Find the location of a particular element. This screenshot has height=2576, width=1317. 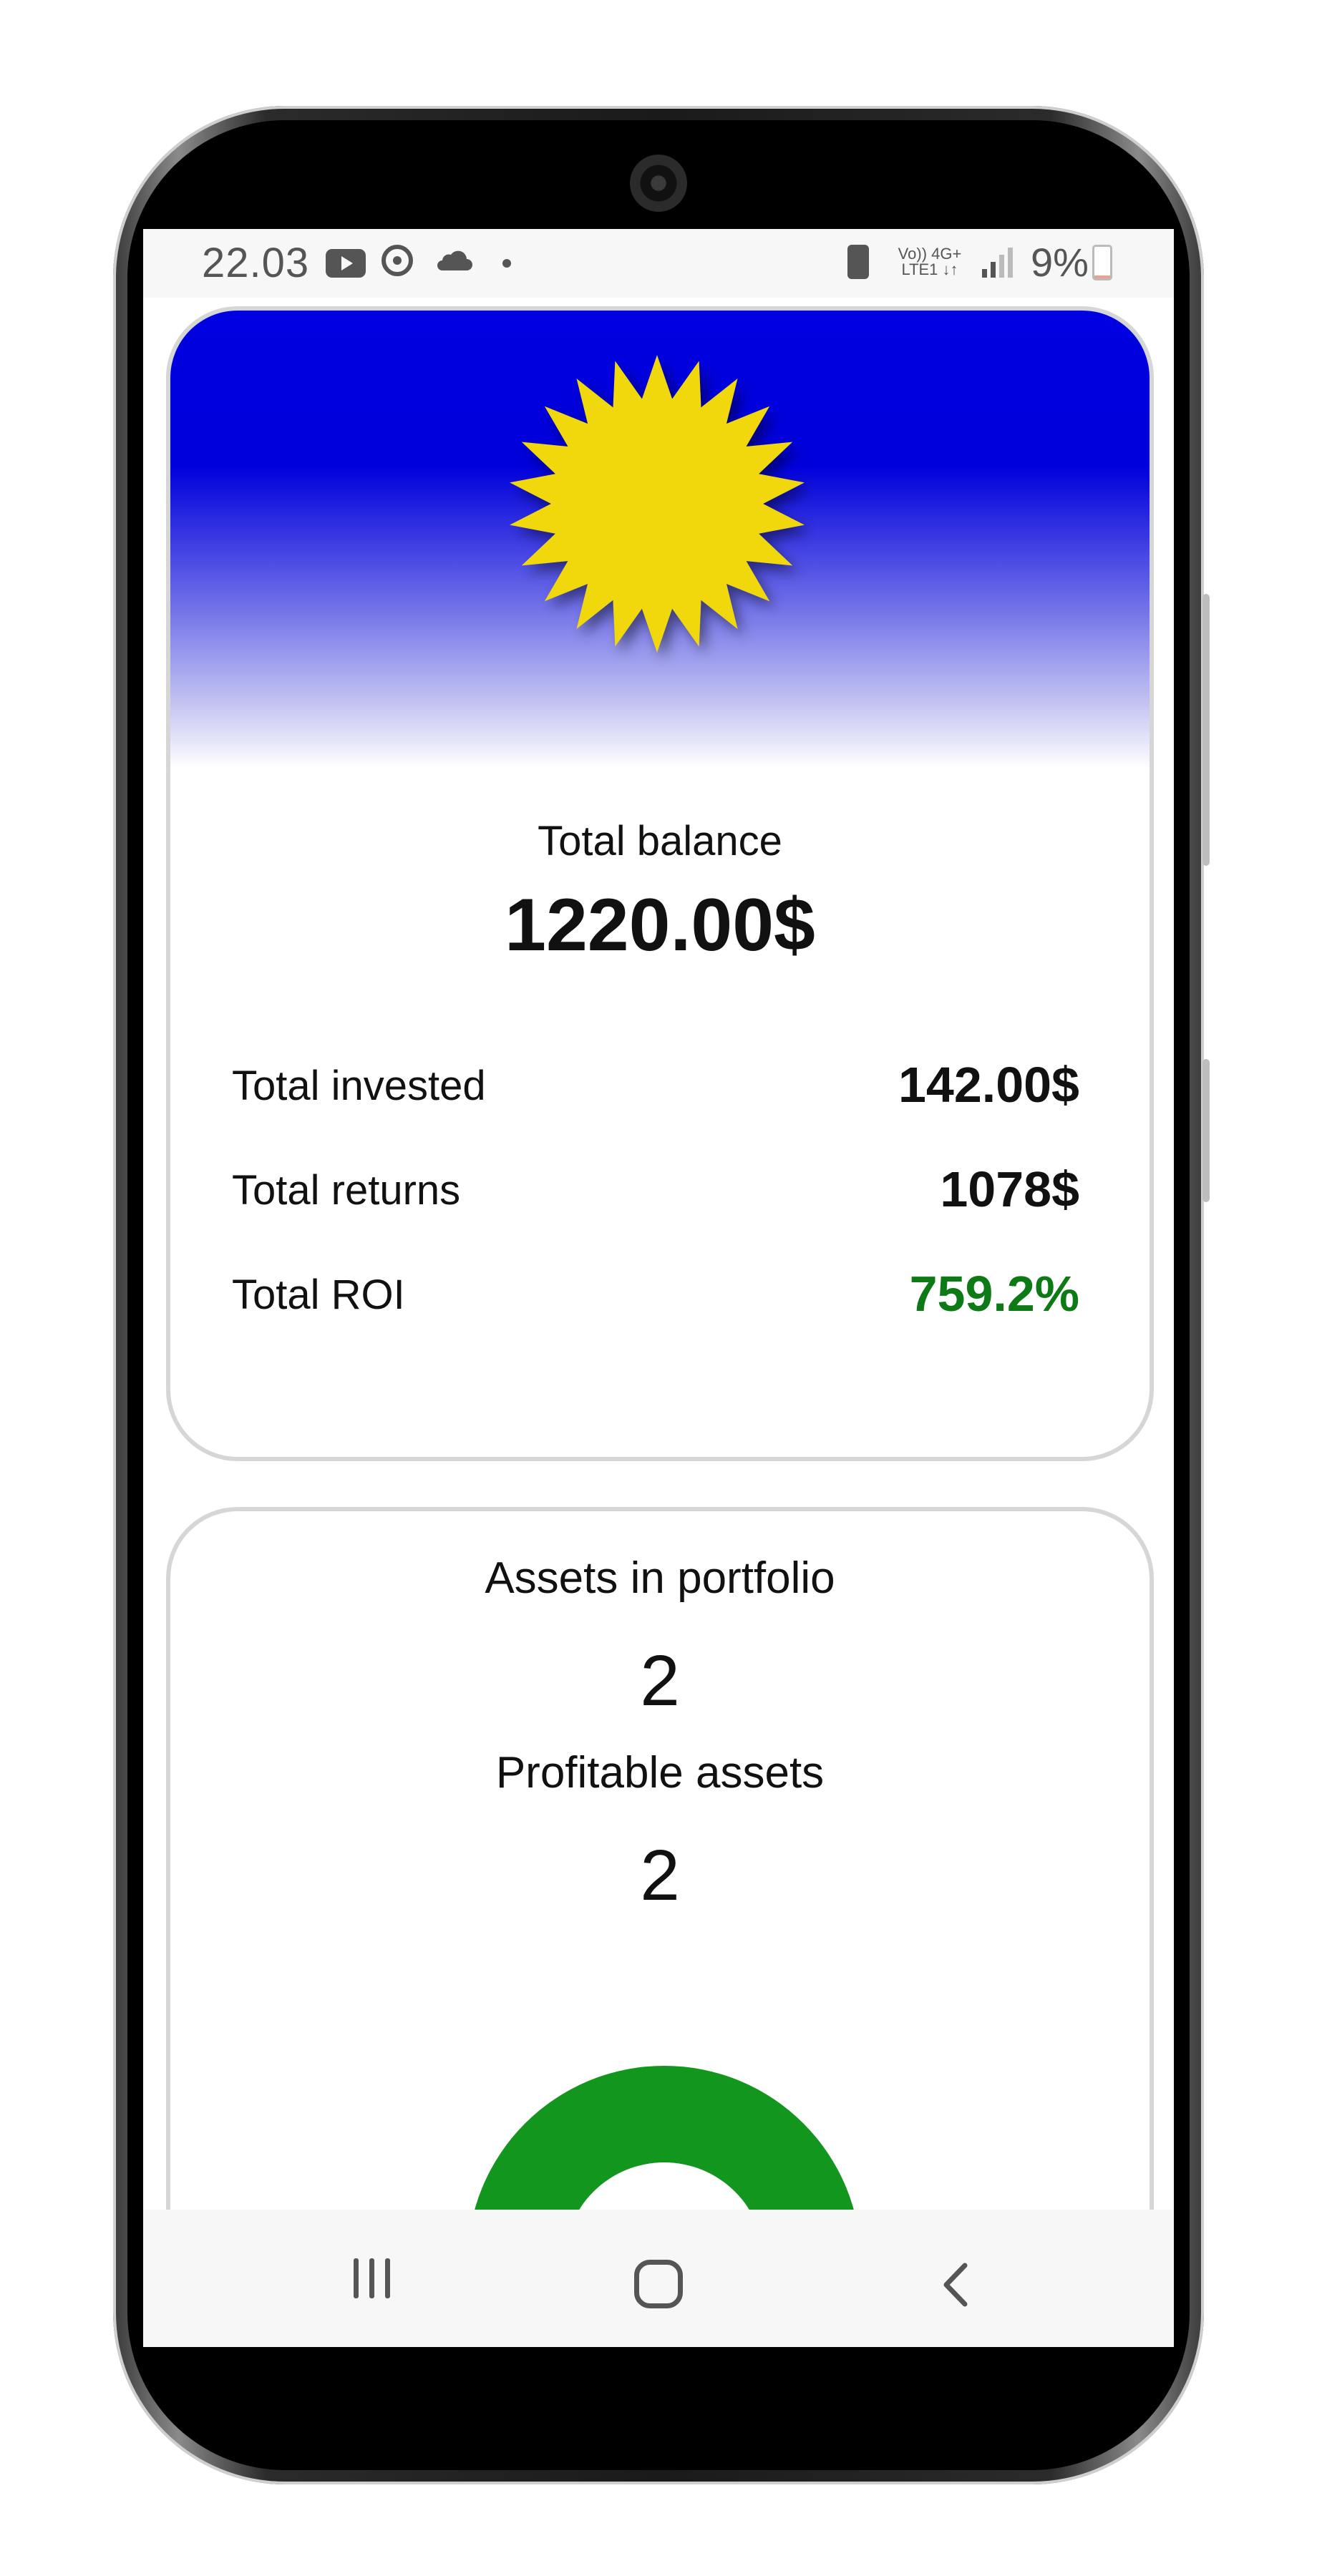

network-bottom-label: LTE1 ↓↑ is located at coordinates (929, 269).